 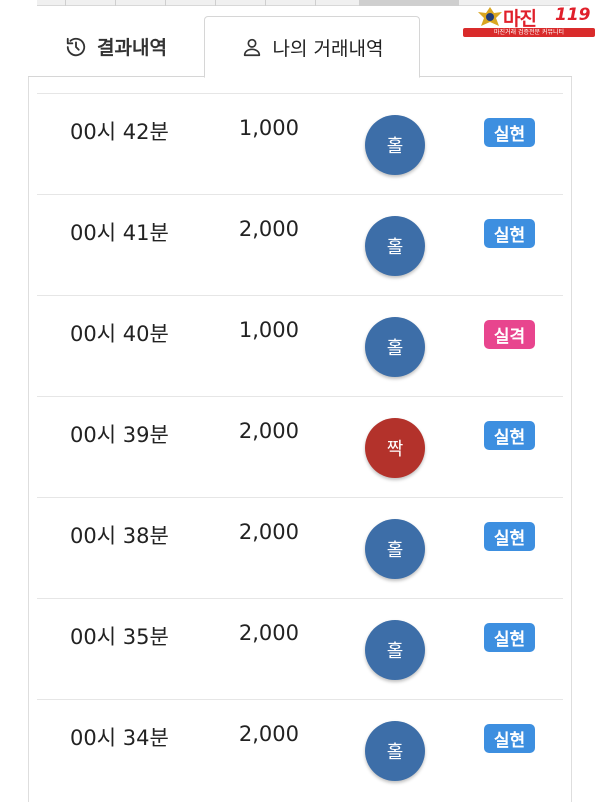 I want to click on trade-time: 00시 35분, so click(x=119, y=637).